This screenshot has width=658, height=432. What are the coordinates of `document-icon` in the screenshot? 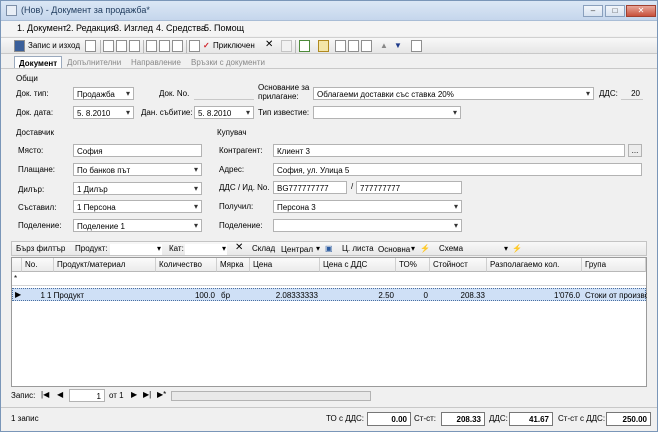 It's located at (134, 46).